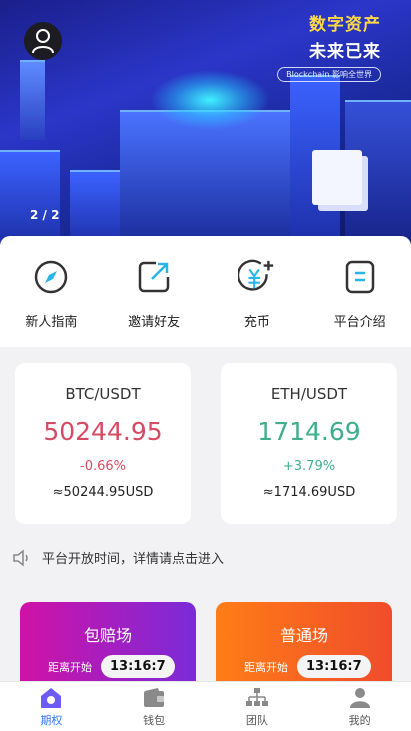 This screenshot has width=411, height=731. Describe the element at coordinates (154, 322) in the screenshot. I see `shortcut-label: 邀请好友` at that location.